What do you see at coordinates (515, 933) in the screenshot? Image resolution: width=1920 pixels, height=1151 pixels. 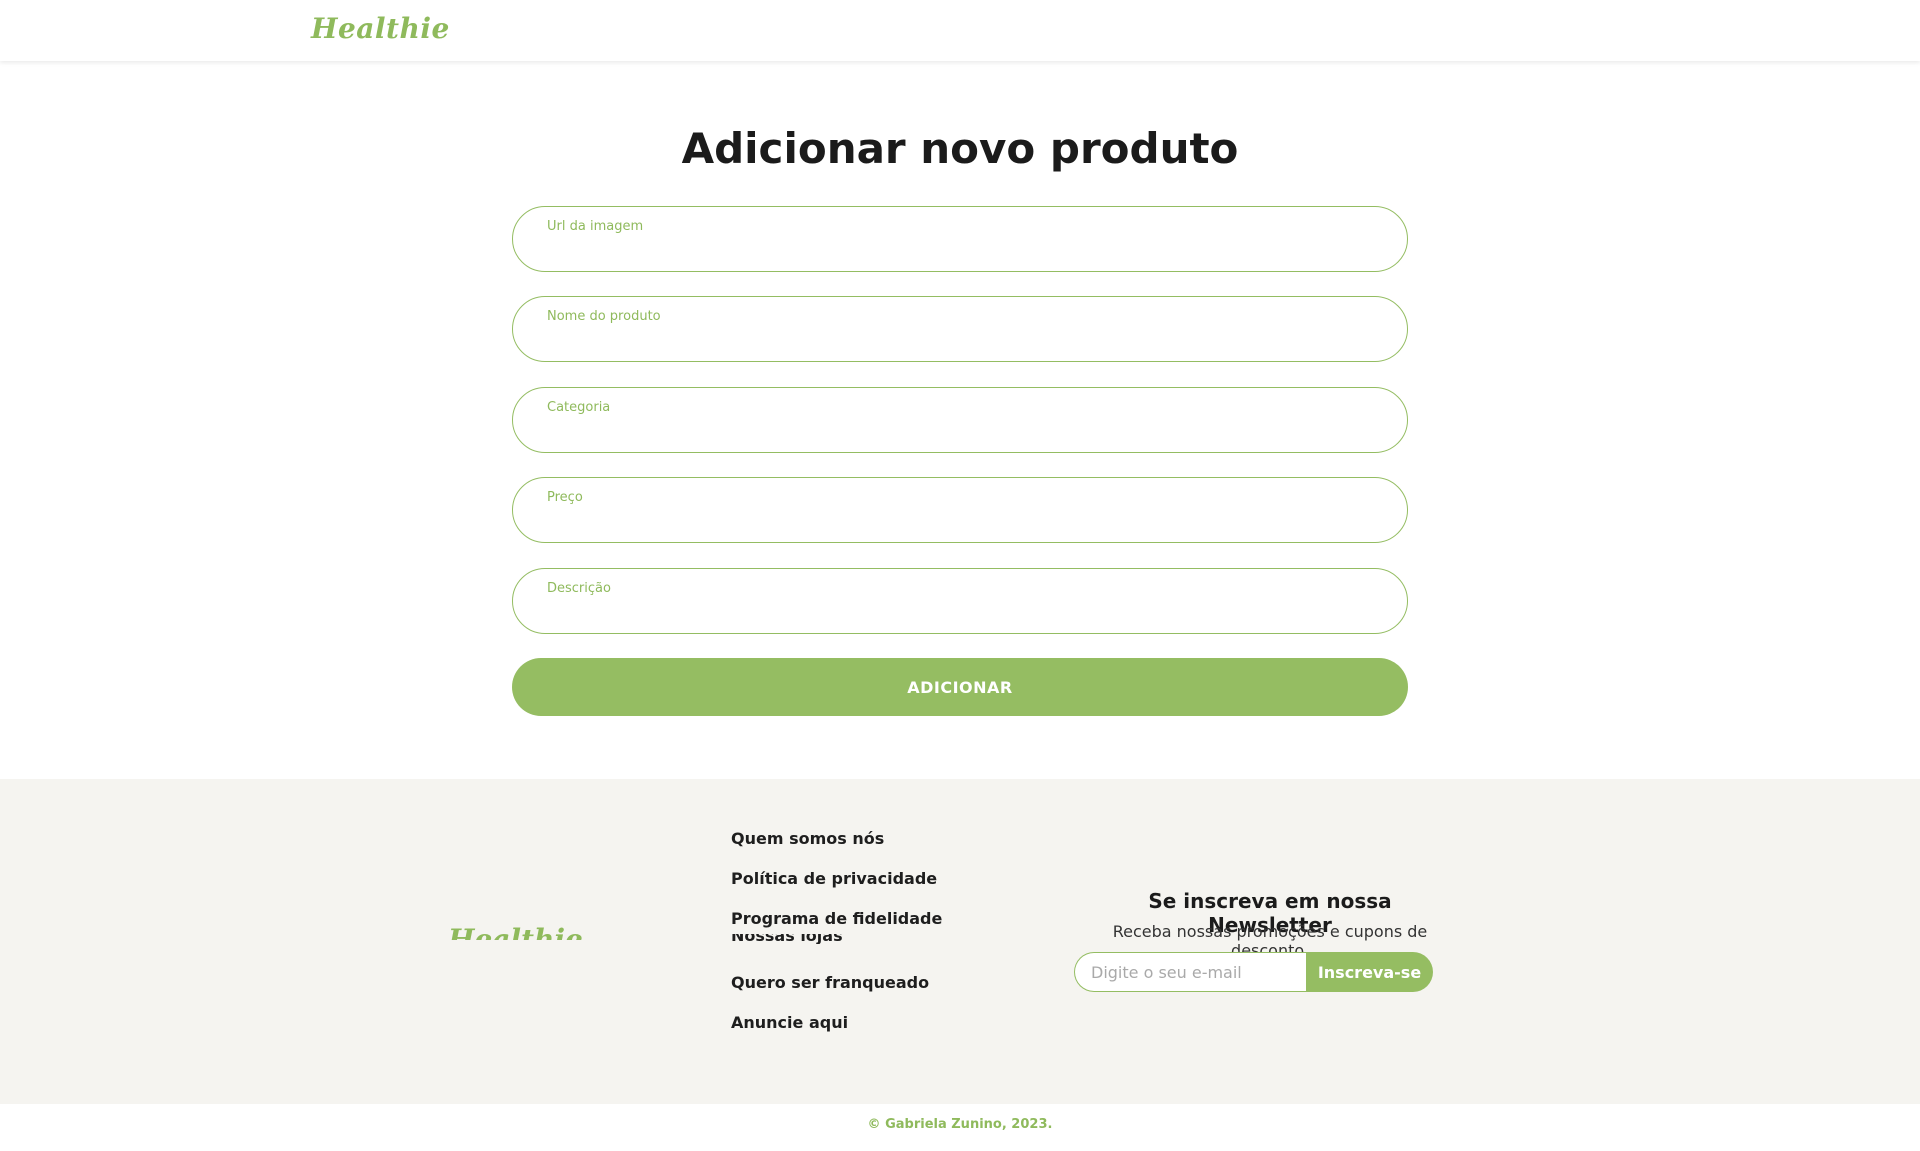 I see `footer-logo: Healthie` at bounding box center [515, 933].